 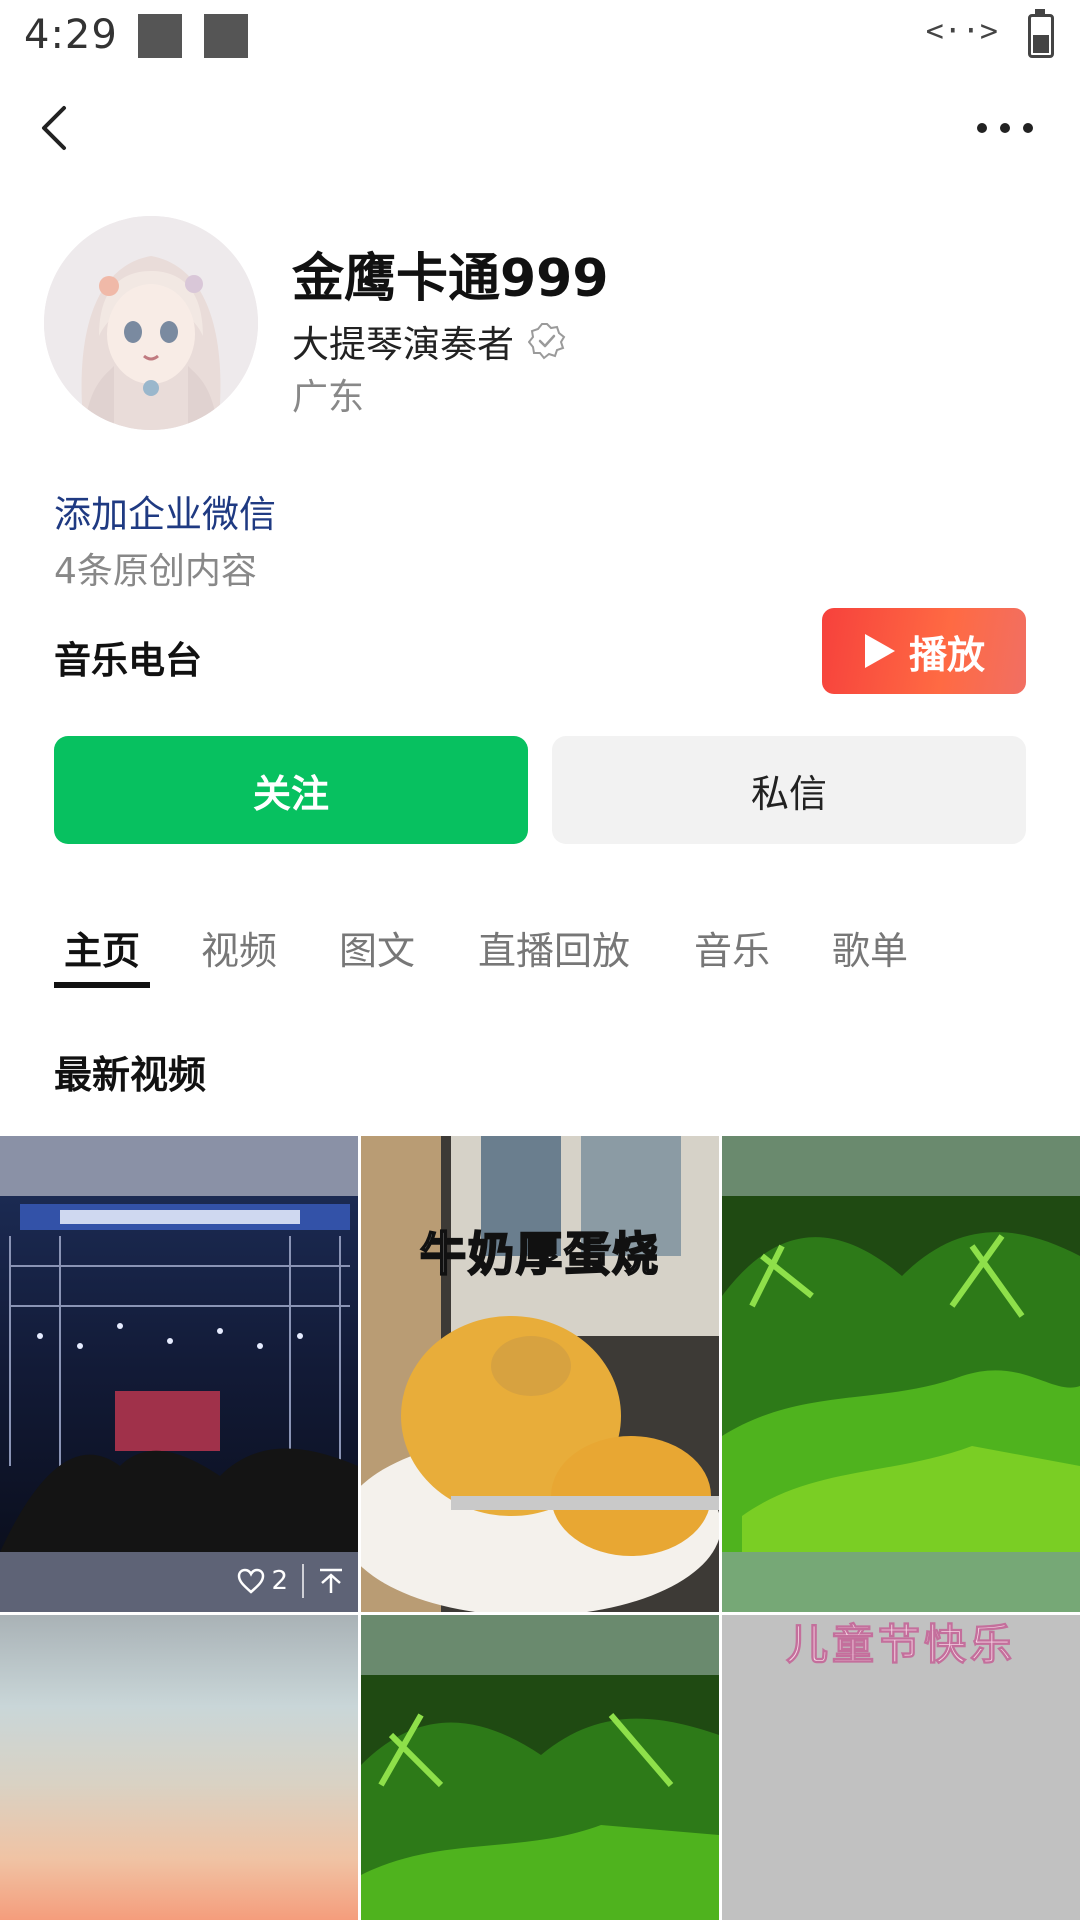 What do you see at coordinates (165, 511) in the screenshot?
I see `add-wecom-link: 添加企业微信` at bounding box center [165, 511].